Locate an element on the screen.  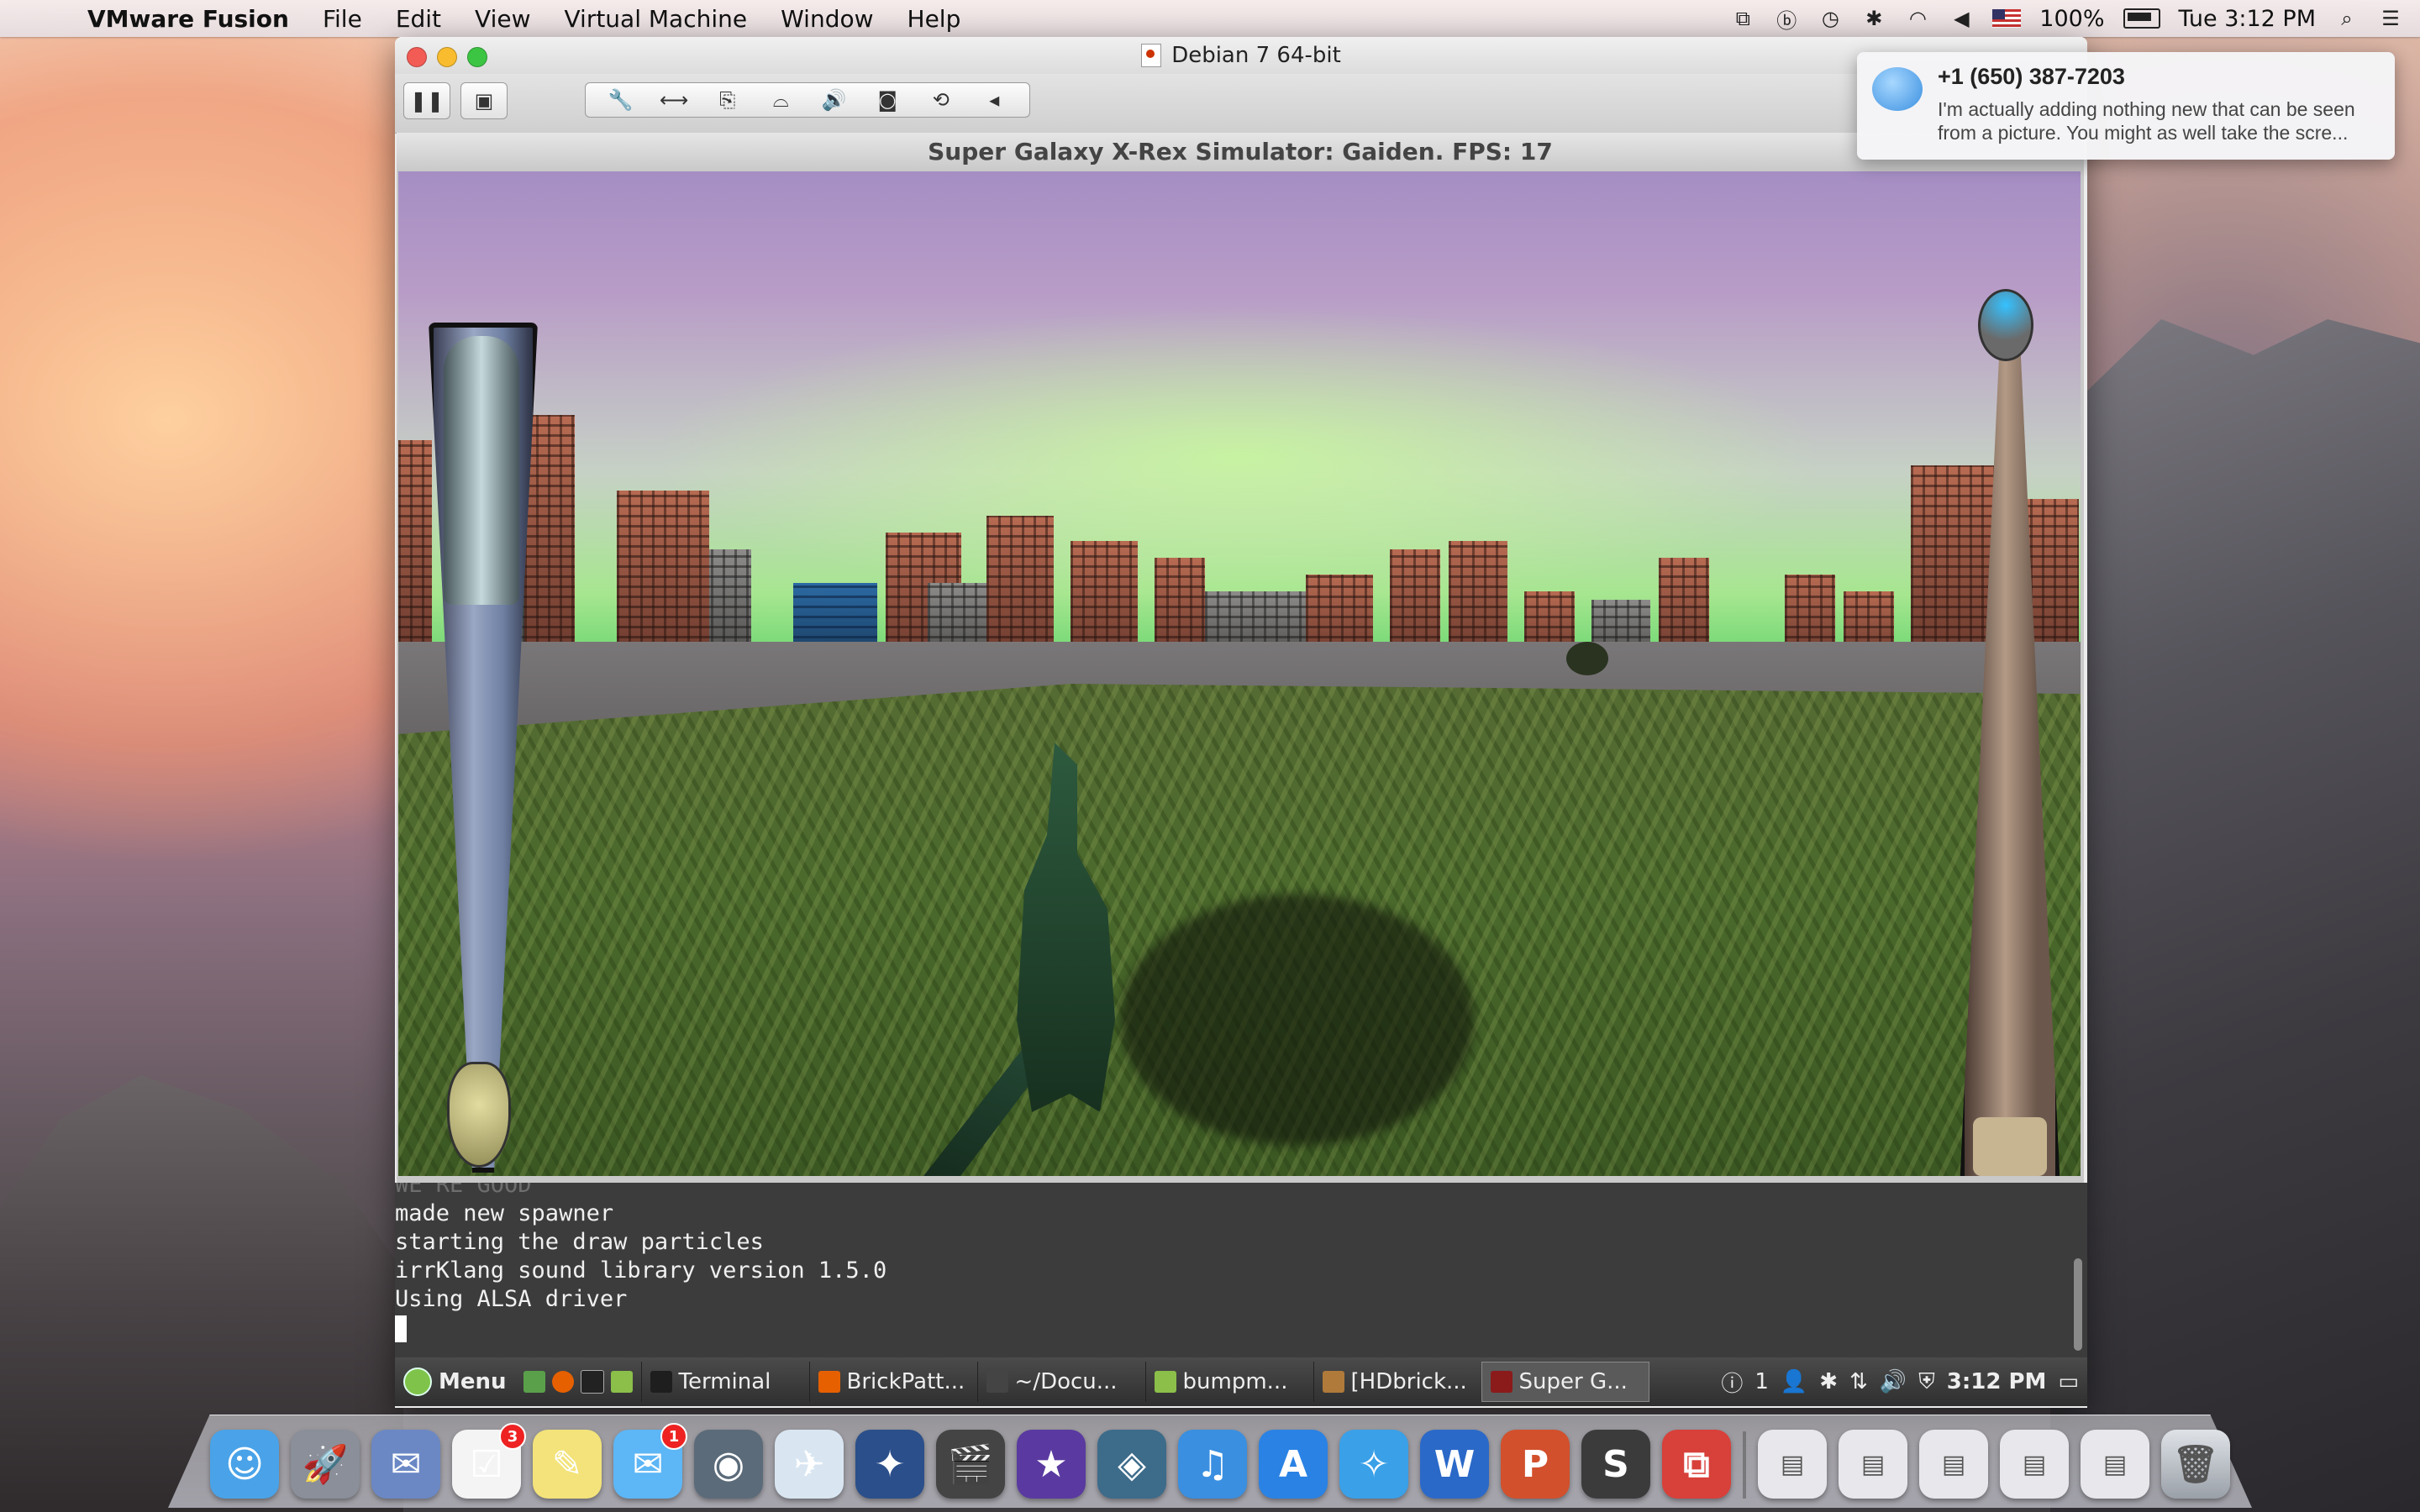
panel-menu-button: Menu is located at coordinates (455, 1382).